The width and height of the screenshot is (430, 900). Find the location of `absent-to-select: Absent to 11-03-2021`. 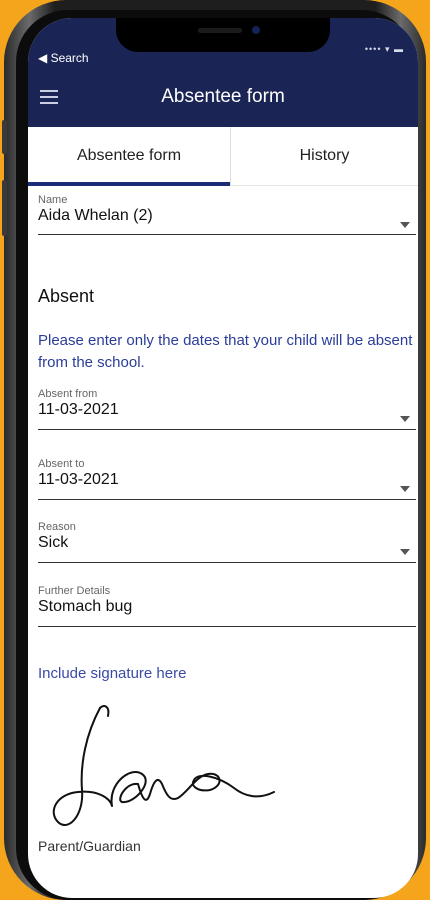

absent-to-select: Absent to 11-03-2021 is located at coordinates (227, 479).